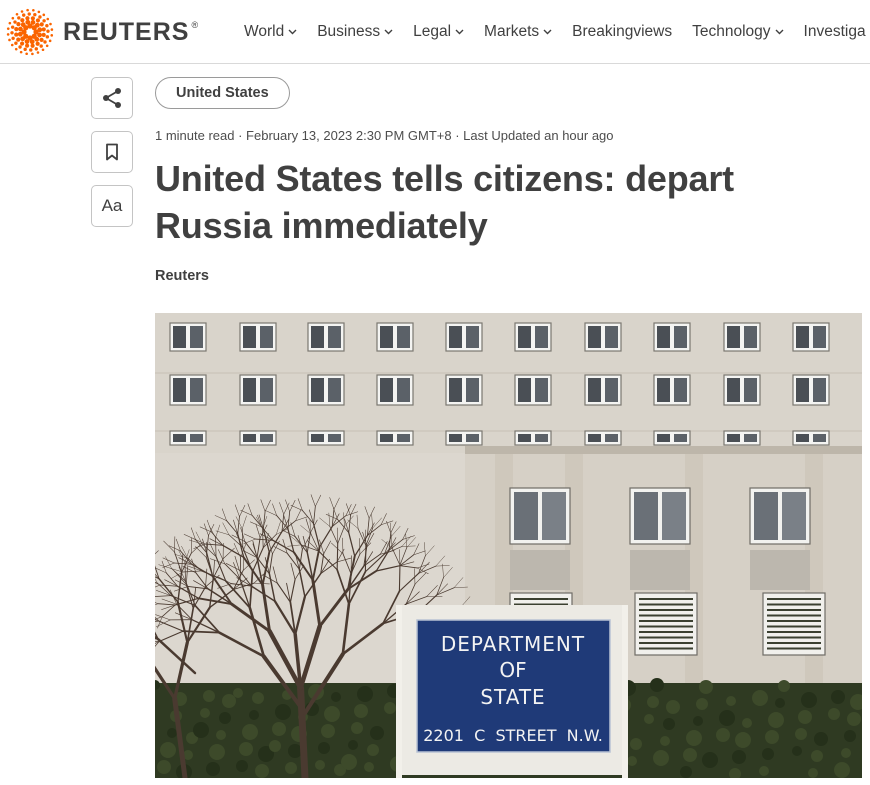  What do you see at coordinates (513, 735) in the screenshot?
I see `sign-line-address: 2201 C STREET N.W.` at bounding box center [513, 735].